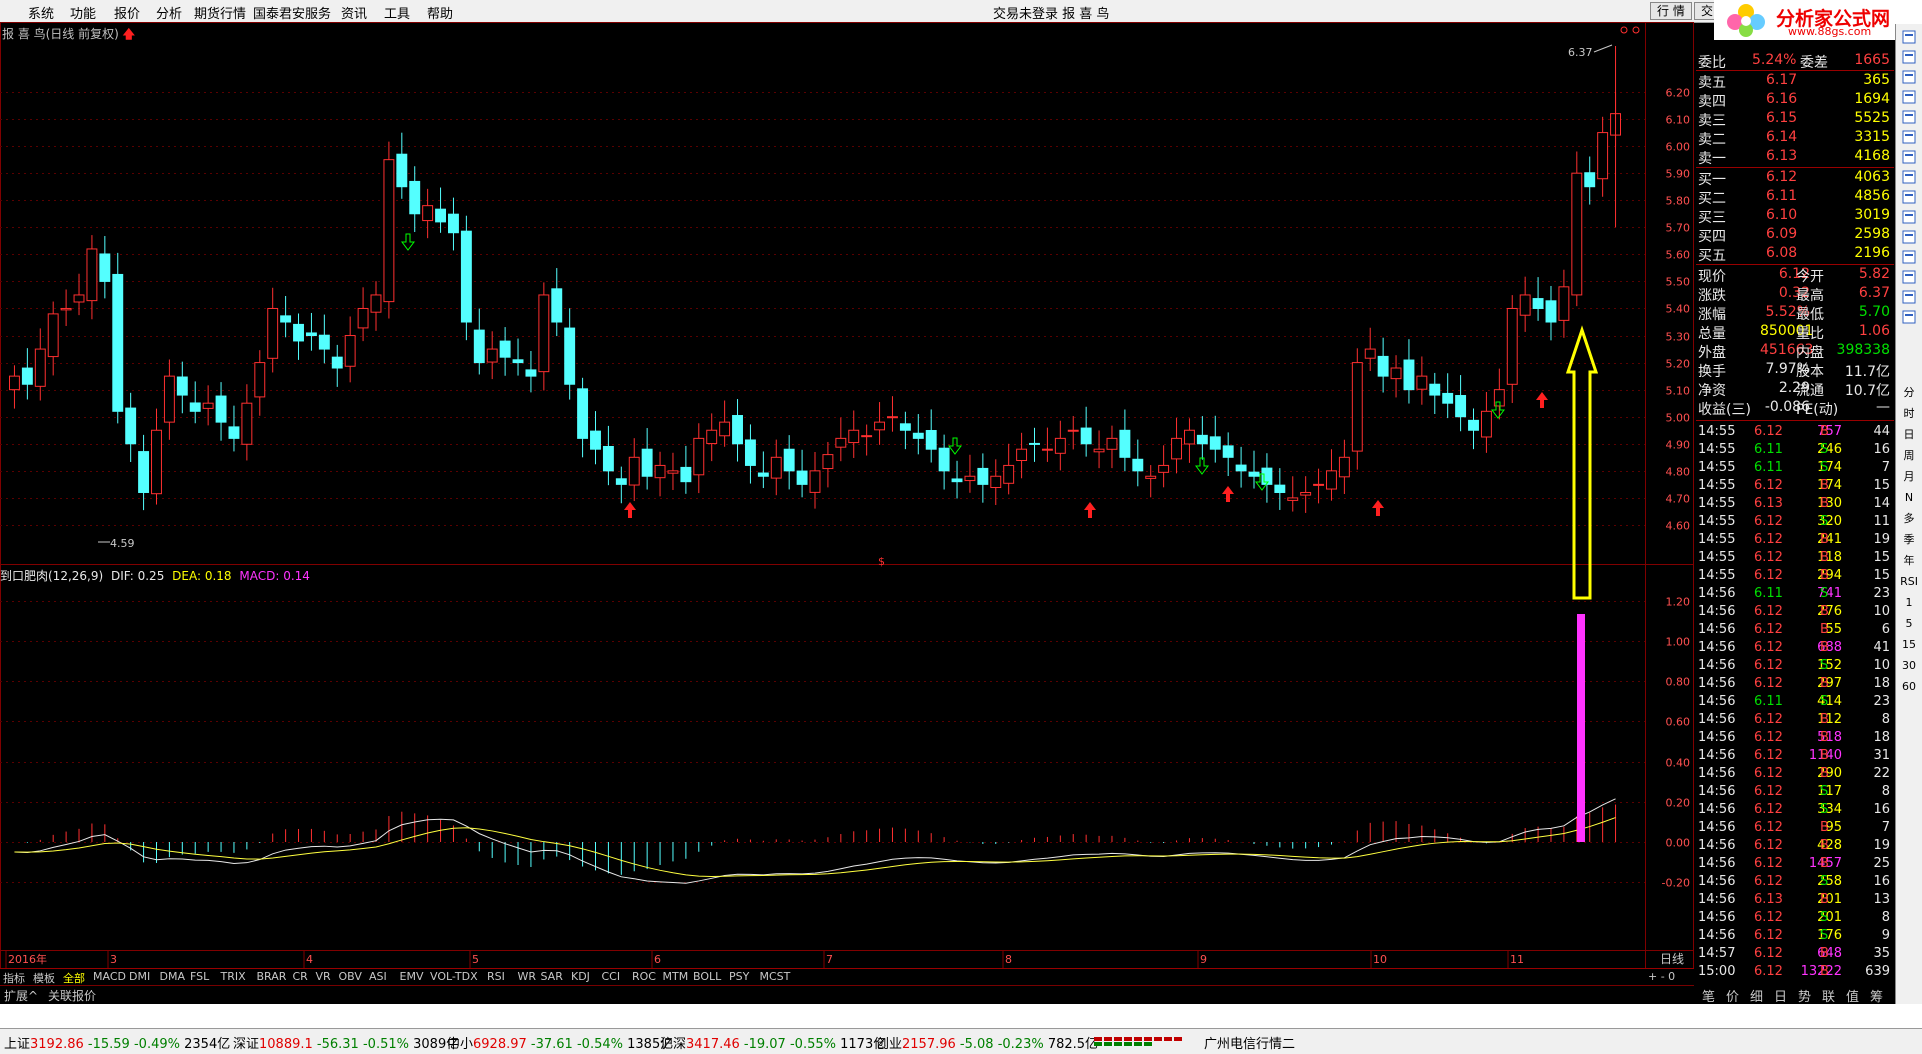  Describe the element at coordinates (44, 978) in the screenshot. I see `indicator-tab-模板: 模板` at that location.